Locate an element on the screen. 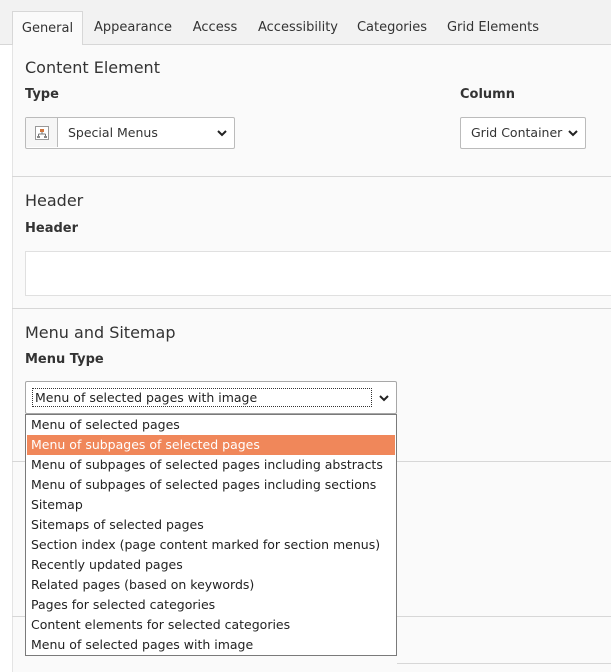 Image resolution: width=611 pixels, height=672 pixels. header-input is located at coordinates (318, 273).